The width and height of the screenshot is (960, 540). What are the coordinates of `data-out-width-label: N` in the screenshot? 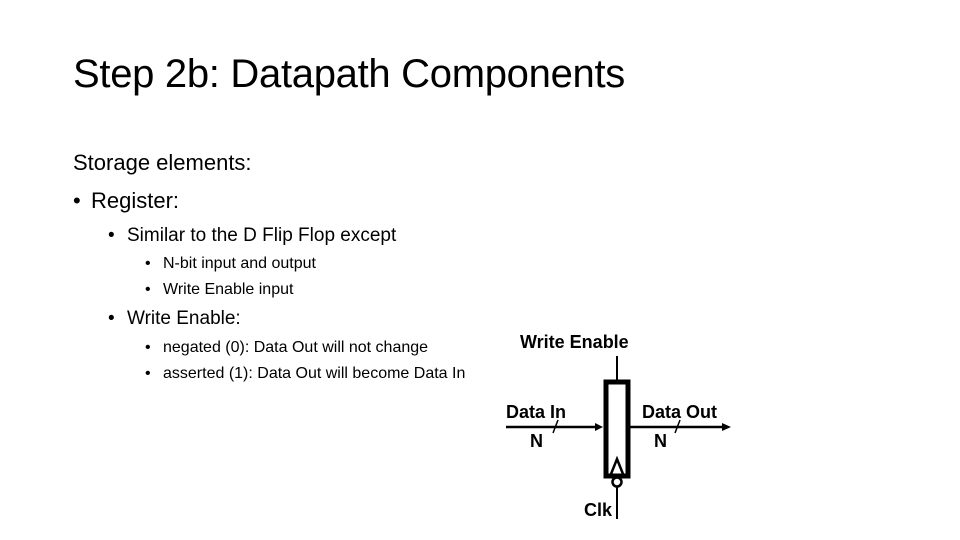 It's located at (660, 441).